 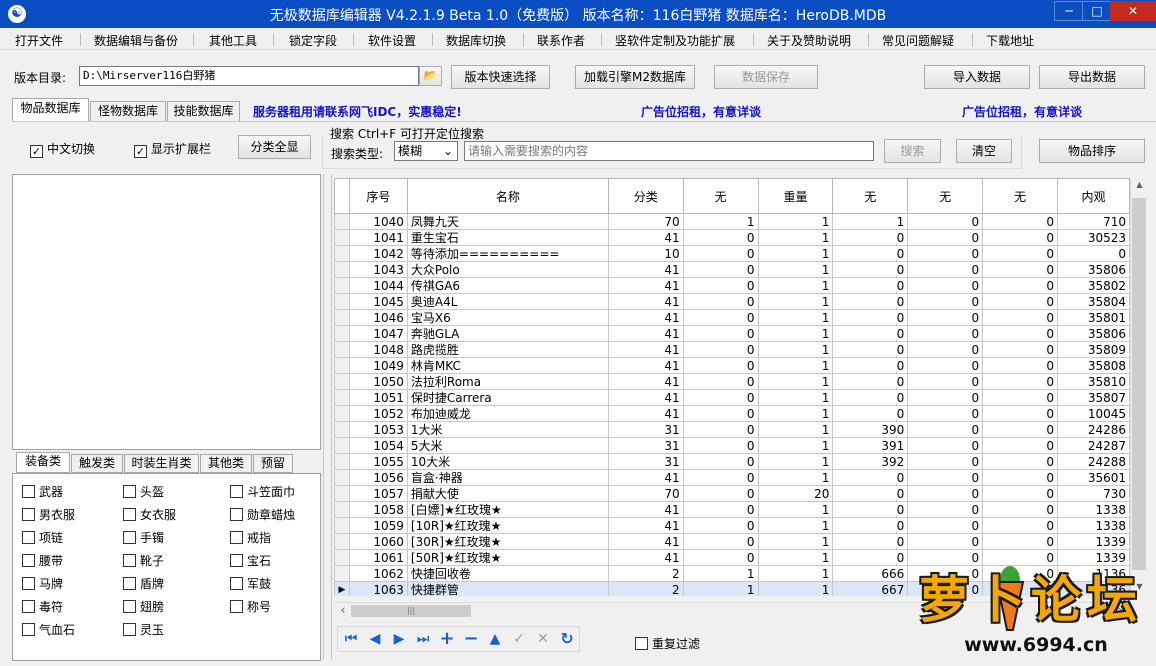 I want to click on category-bracelet: 手镯, so click(x=143, y=537).